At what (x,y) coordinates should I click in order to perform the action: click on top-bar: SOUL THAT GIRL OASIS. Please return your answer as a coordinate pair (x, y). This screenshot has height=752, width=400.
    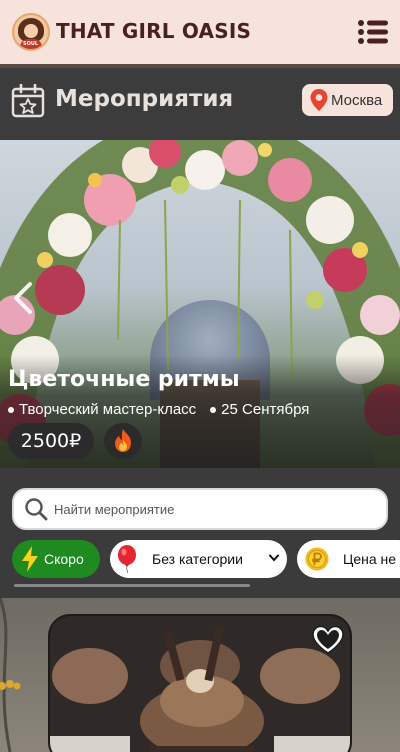
    Looking at the image, I should click on (200, 32).